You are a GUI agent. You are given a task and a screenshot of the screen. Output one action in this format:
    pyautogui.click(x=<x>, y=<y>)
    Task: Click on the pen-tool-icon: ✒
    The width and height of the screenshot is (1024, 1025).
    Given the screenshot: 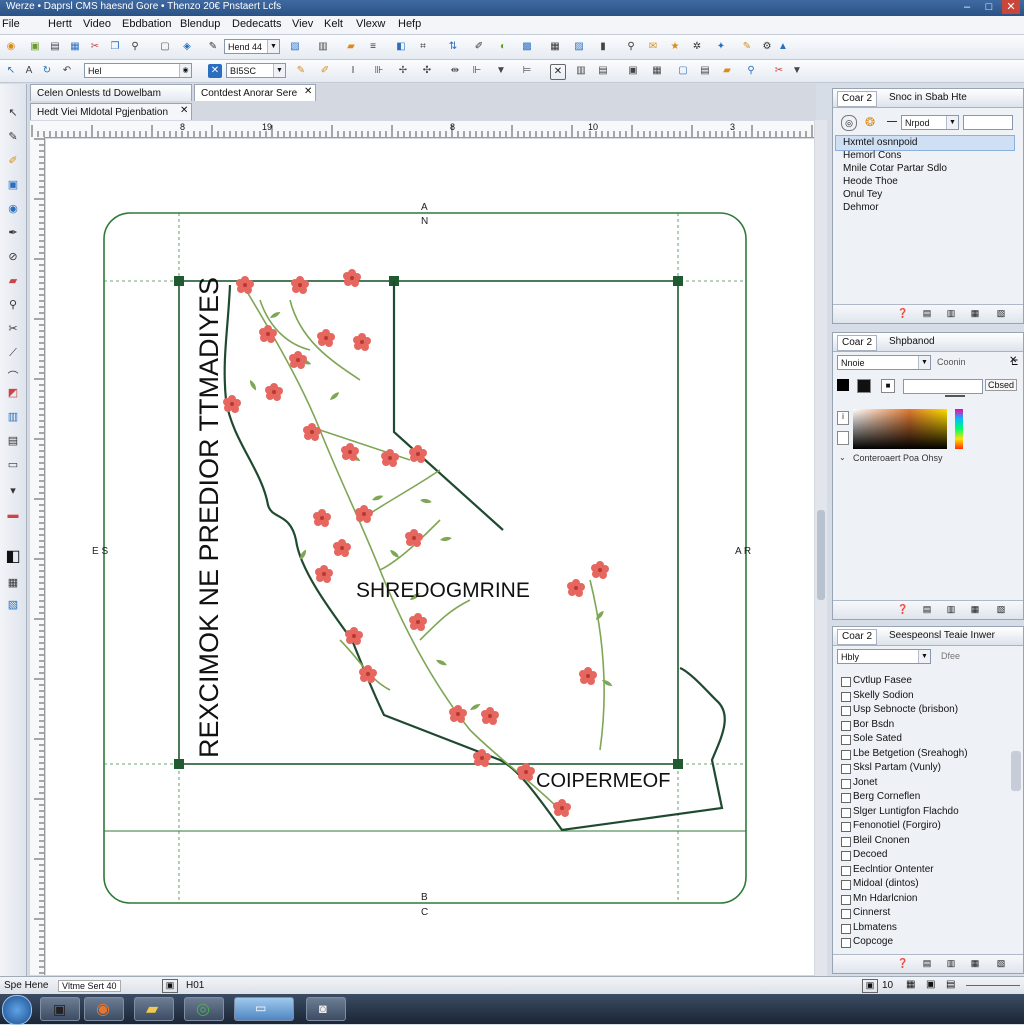 What is the action you would take?
    pyautogui.click(x=13, y=233)
    